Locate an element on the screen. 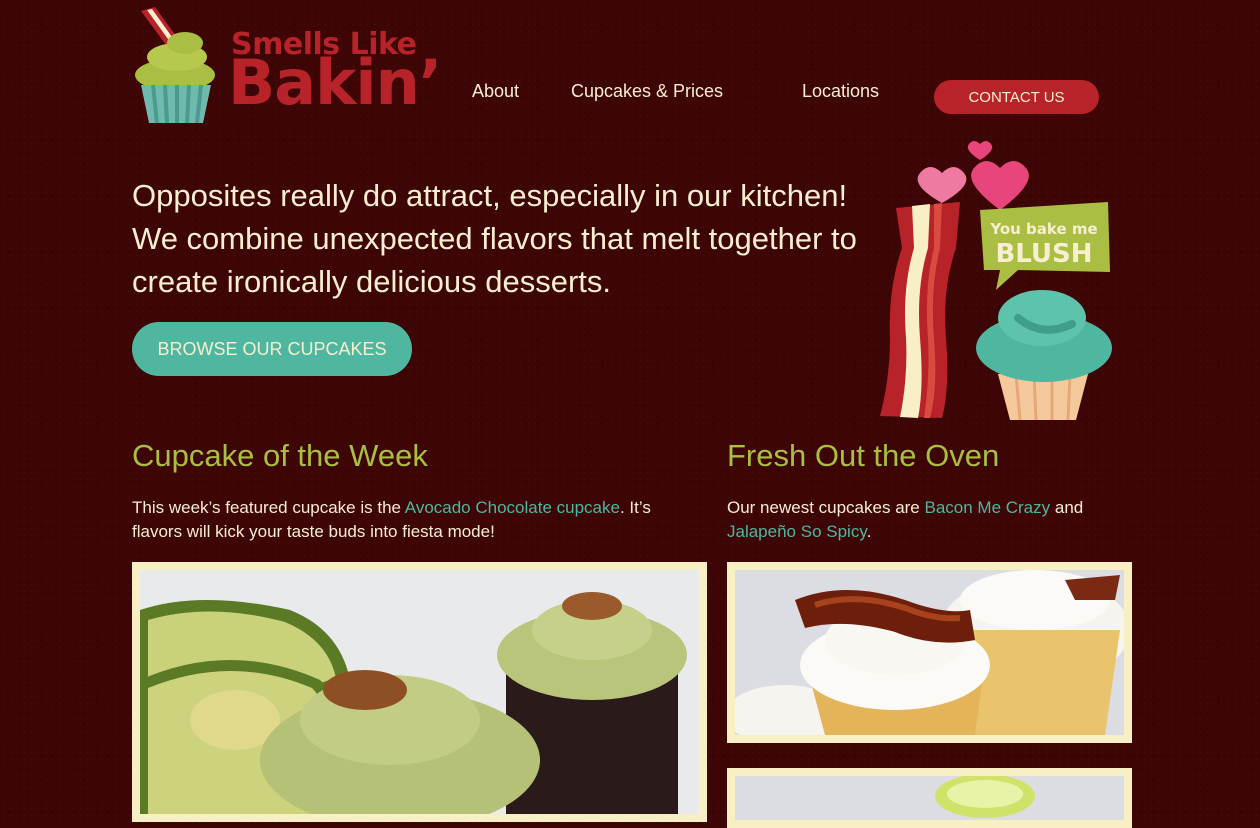  hero-illustration: You bake me BLUSH is located at coordinates (997, 283).